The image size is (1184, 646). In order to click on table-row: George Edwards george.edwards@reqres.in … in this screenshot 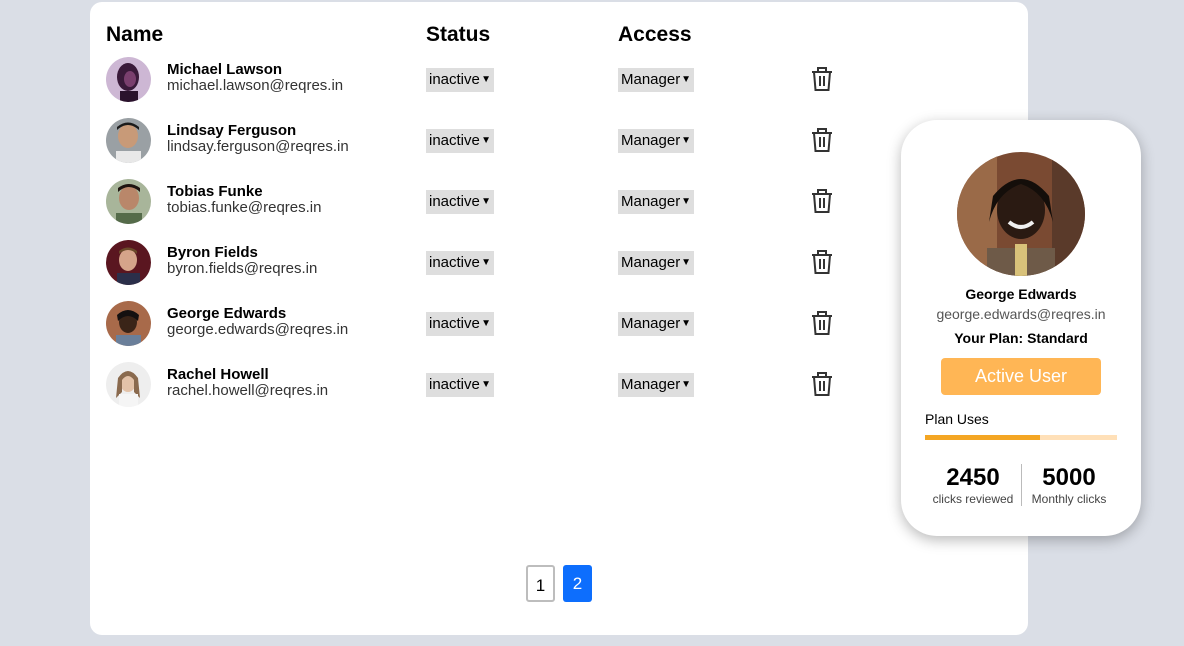, I will do `click(486, 324)`.